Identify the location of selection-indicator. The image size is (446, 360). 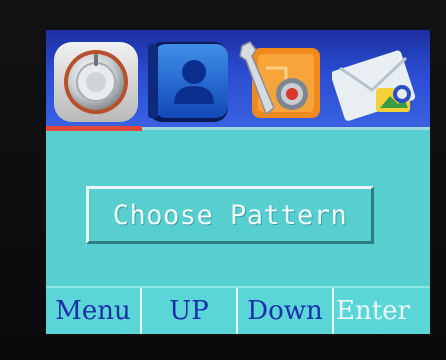
(94, 128).